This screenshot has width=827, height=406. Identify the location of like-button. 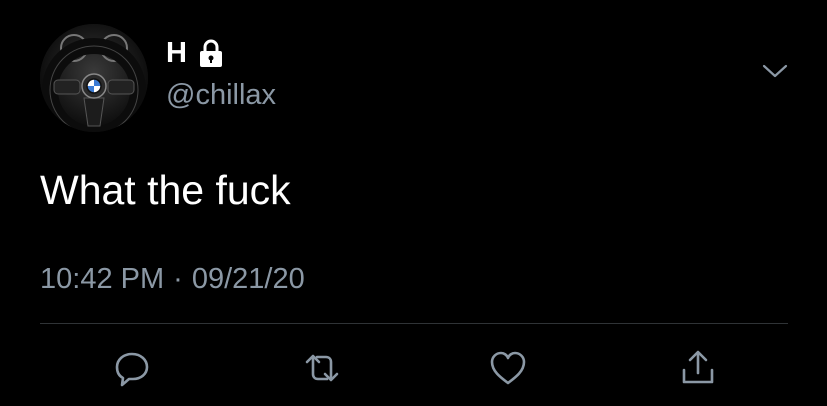
(508, 368).